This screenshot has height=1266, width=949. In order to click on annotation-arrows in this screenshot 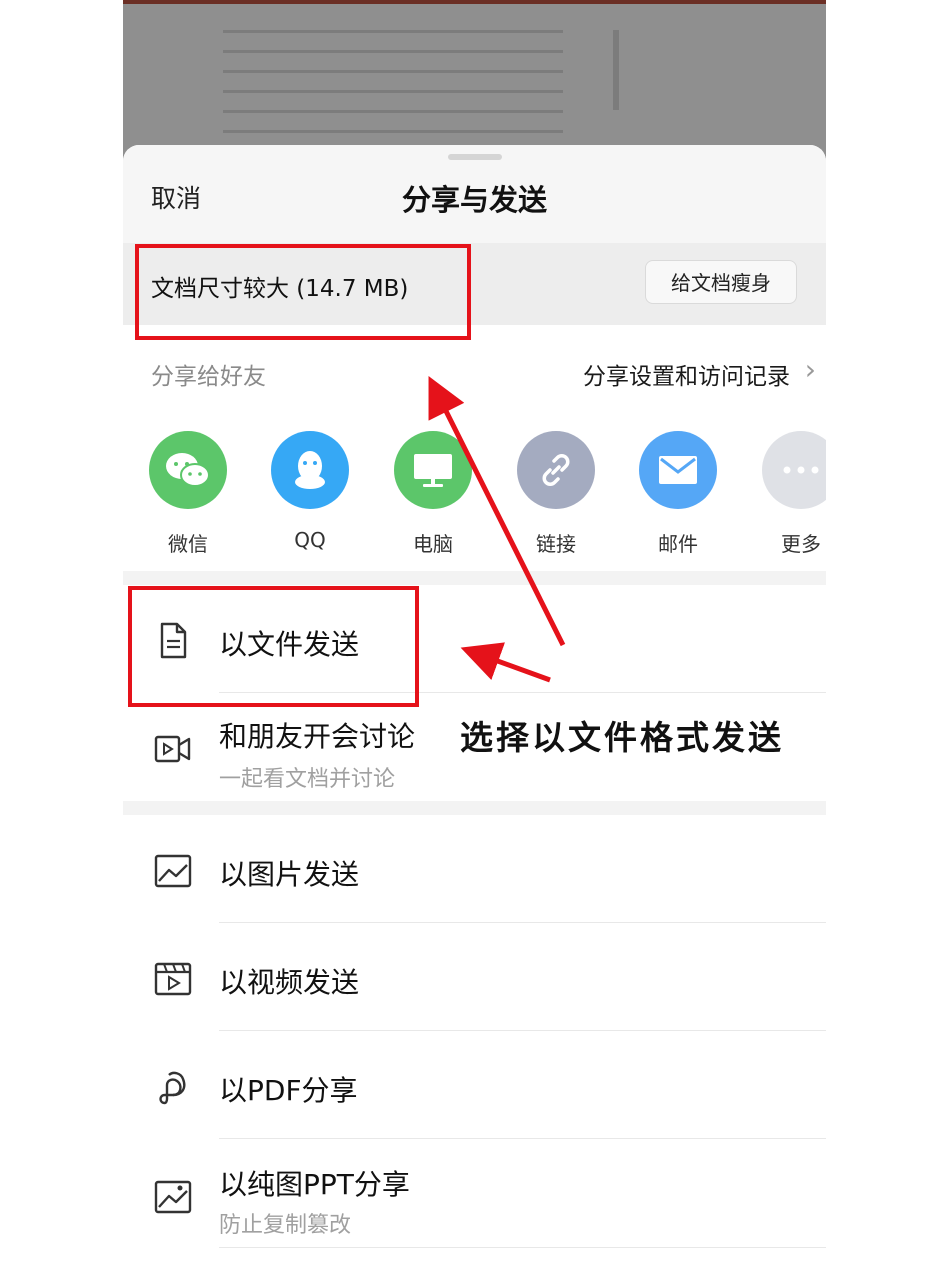, I will do `click(497, 529)`.